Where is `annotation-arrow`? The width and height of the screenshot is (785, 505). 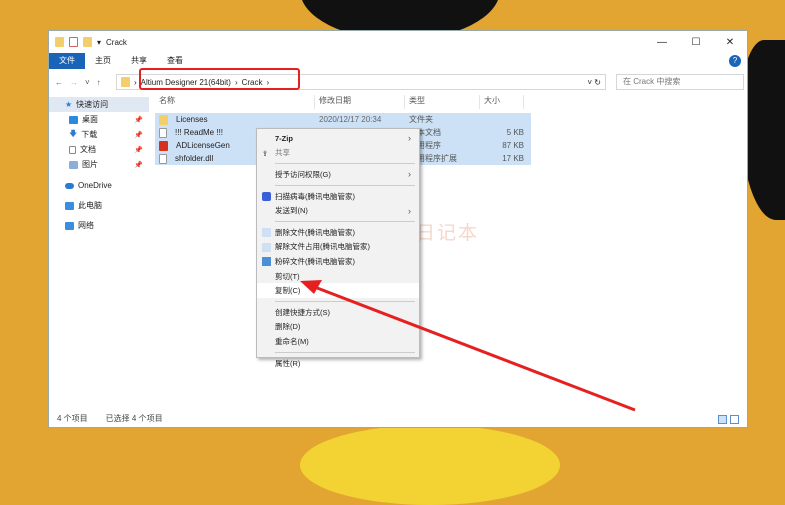
annotation-arrow is located at coordinates (468, 346).